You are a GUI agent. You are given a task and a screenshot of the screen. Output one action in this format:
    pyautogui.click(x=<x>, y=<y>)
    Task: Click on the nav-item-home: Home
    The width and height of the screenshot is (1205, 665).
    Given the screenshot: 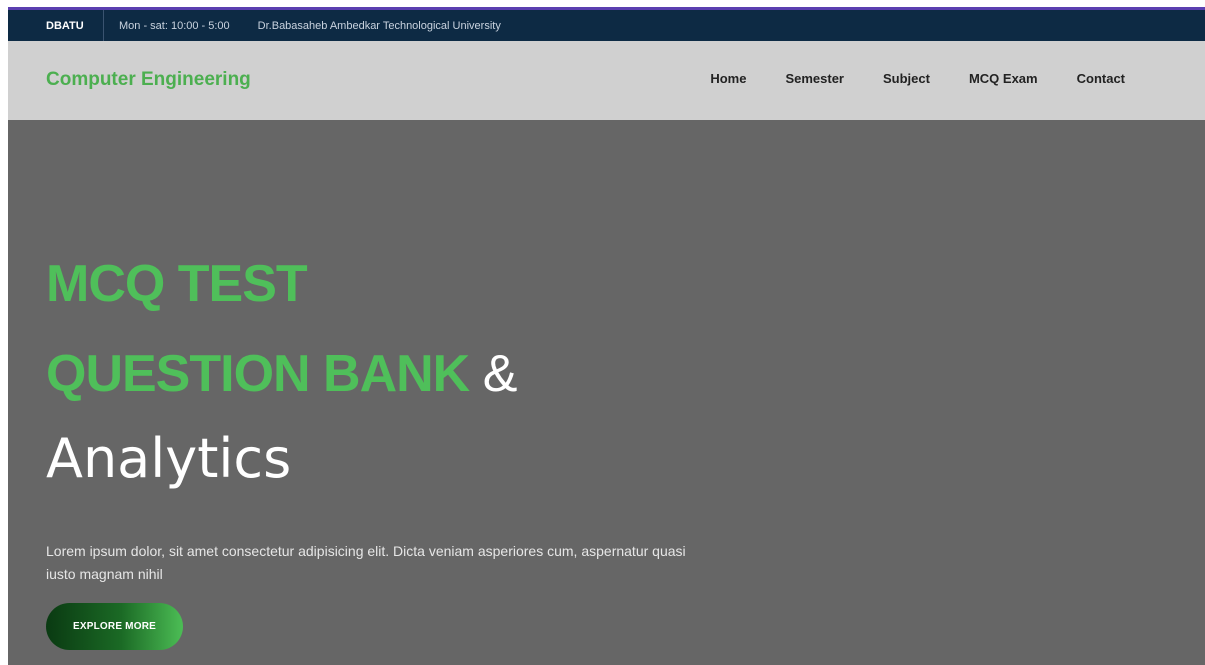 What is the action you would take?
    pyautogui.click(x=728, y=78)
    